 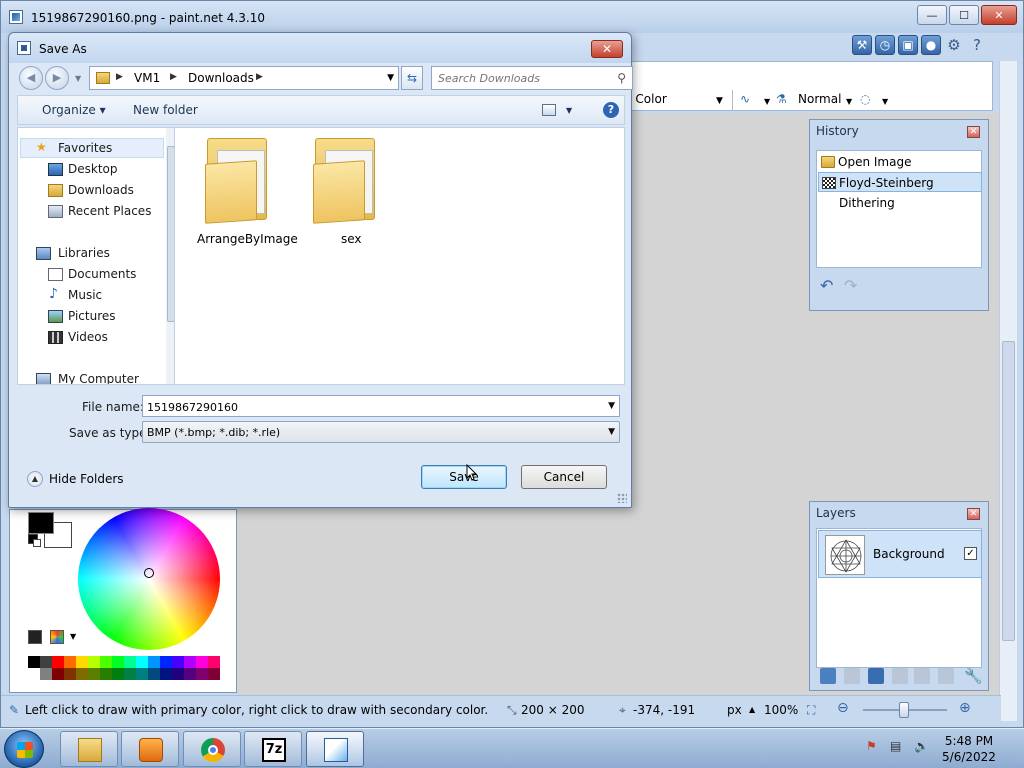 What do you see at coordinates (970, 553) in the screenshot?
I see `layer-visible-checkbox: ✓` at bounding box center [970, 553].